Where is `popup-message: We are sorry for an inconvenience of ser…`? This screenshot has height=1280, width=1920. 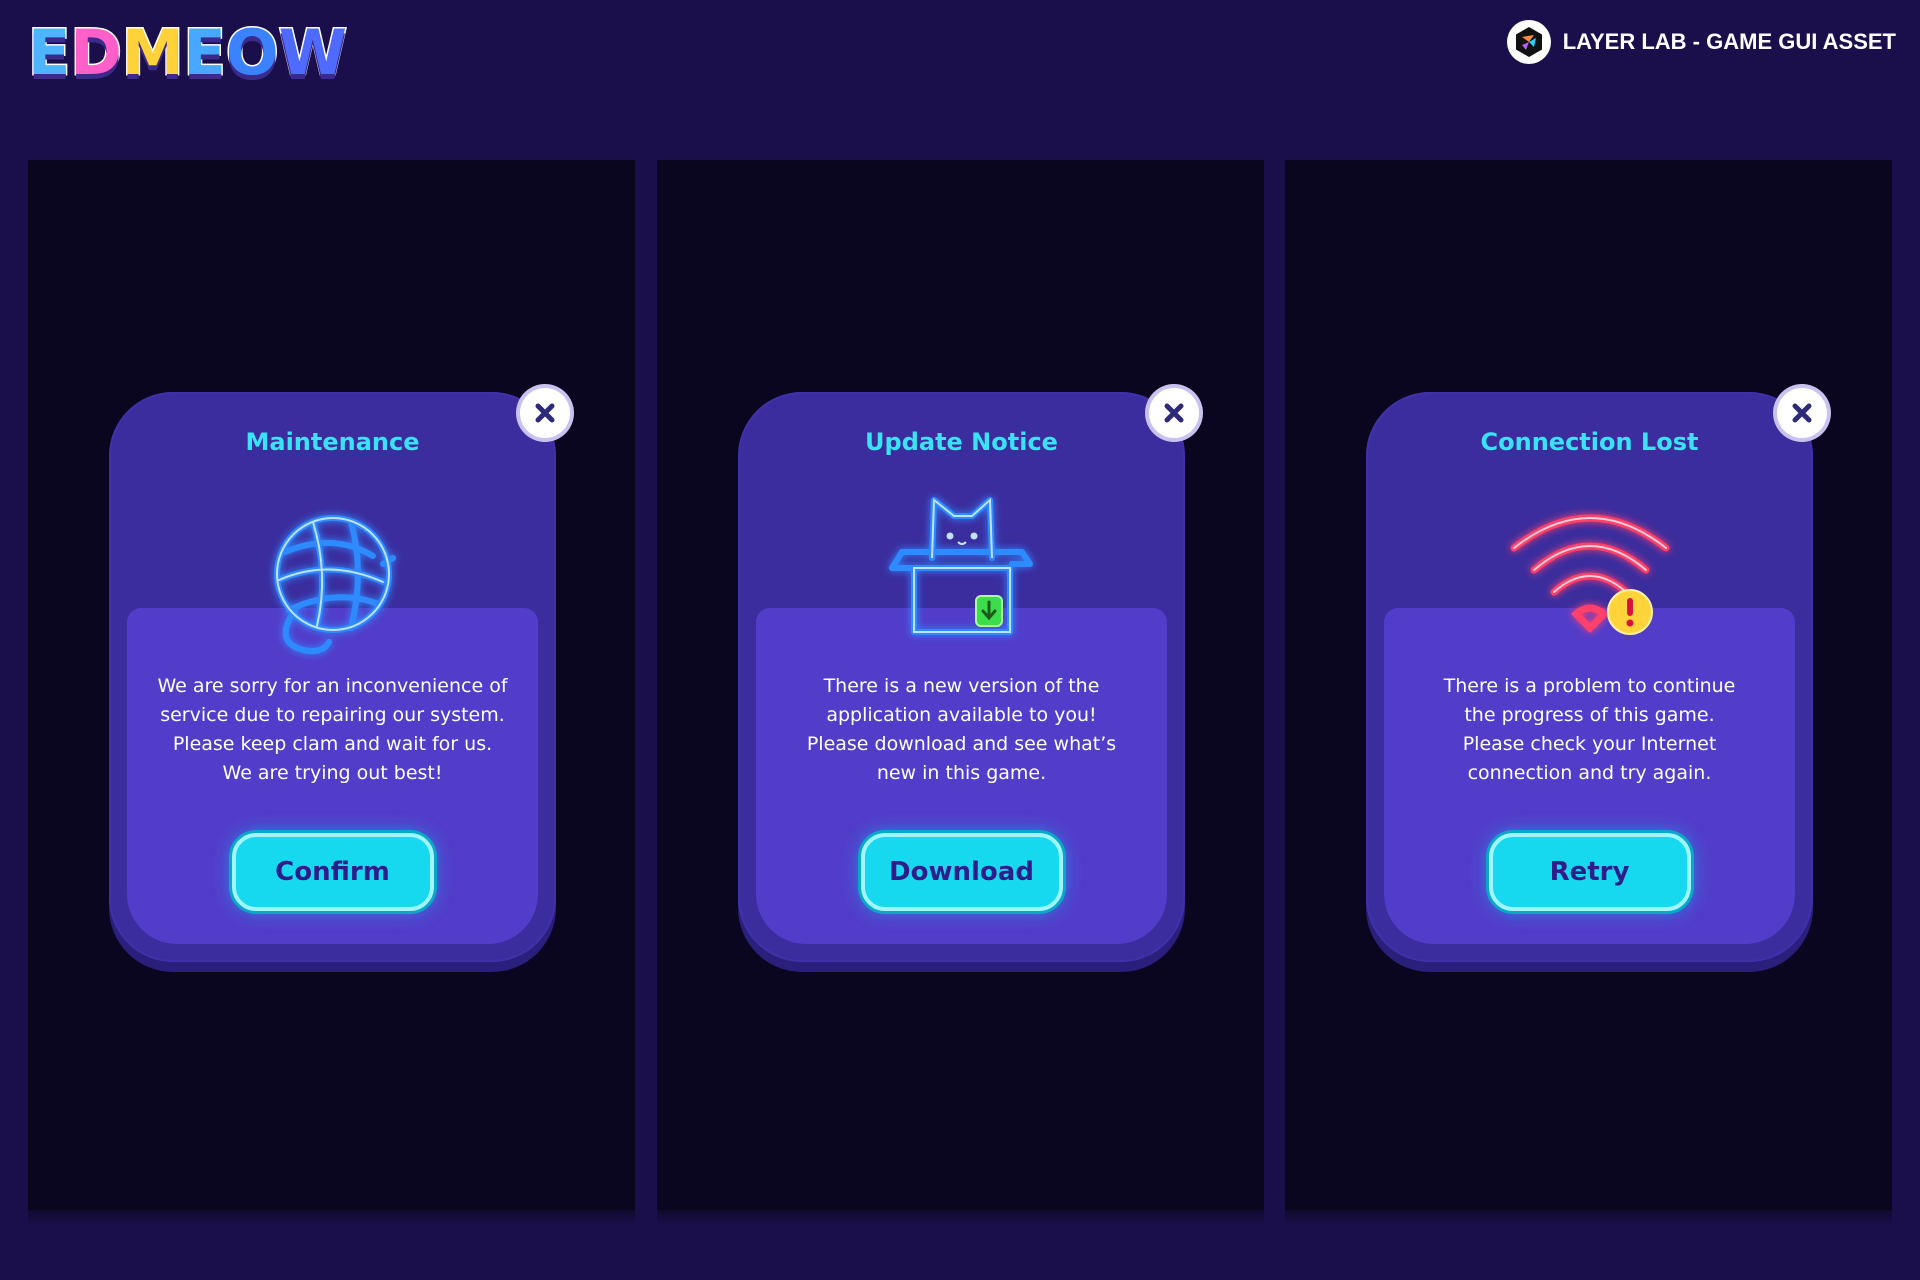
popup-message: We are sorry for an inconvenience of ser… is located at coordinates (332, 729).